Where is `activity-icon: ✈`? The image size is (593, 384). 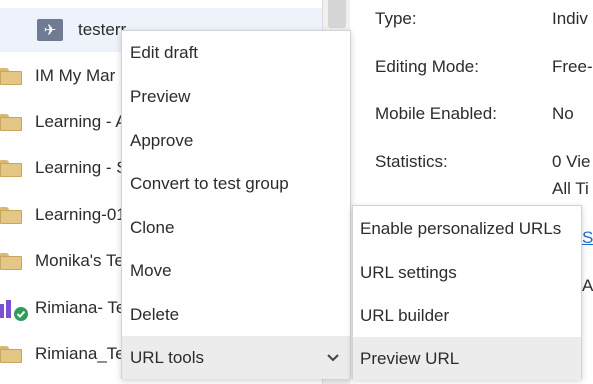
activity-icon: ✈ is located at coordinates (50, 30).